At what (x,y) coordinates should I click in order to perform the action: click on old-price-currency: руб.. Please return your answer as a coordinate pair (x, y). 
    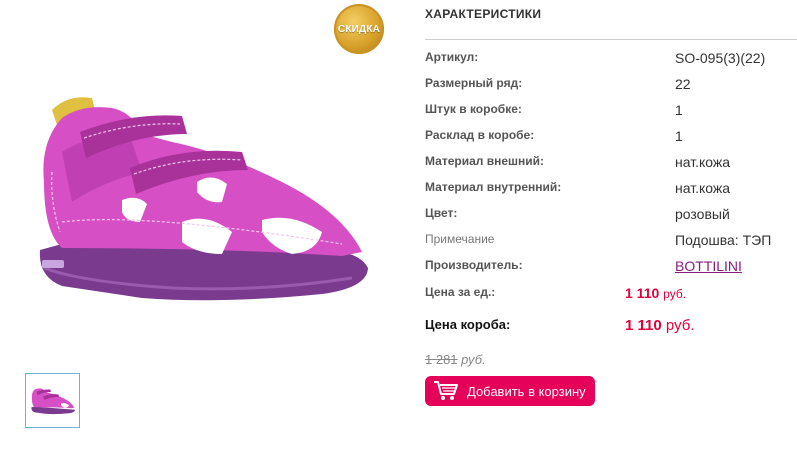
    Looking at the image, I should click on (473, 359).